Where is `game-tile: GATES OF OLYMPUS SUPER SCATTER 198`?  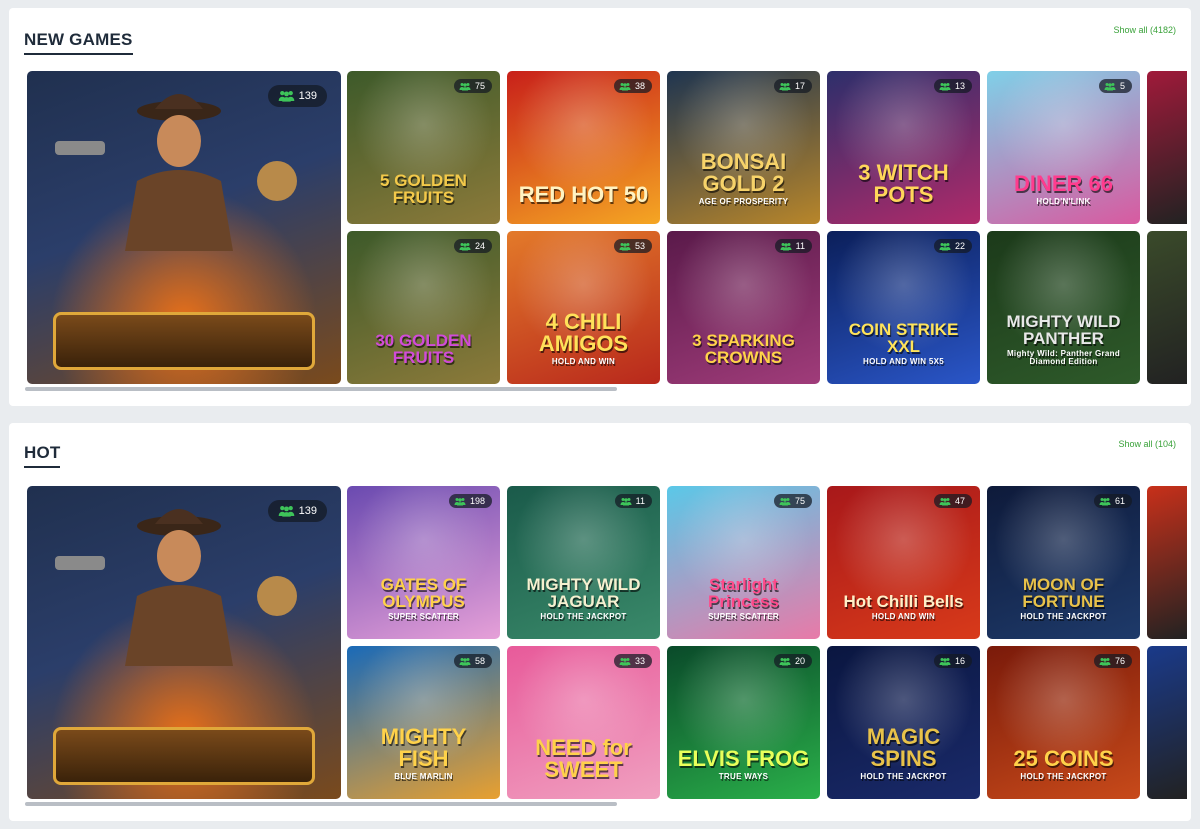
game-tile: GATES OF OLYMPUS SUPER SCATTER 198 is located at coordinates (423, 562).